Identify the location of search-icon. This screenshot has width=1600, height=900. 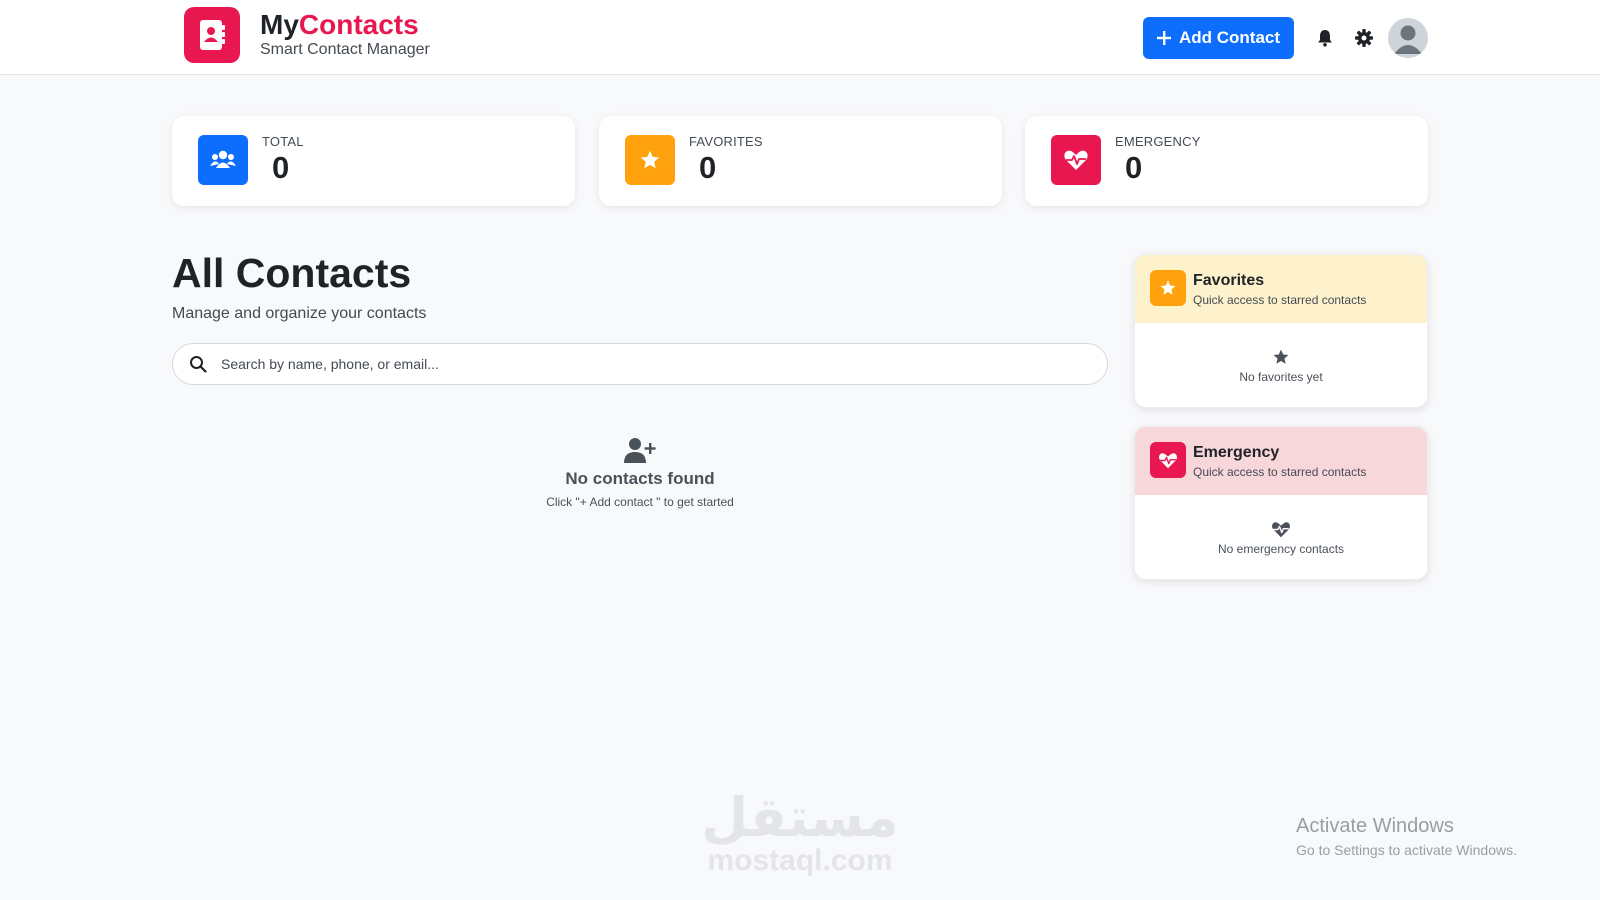
(198, 364).